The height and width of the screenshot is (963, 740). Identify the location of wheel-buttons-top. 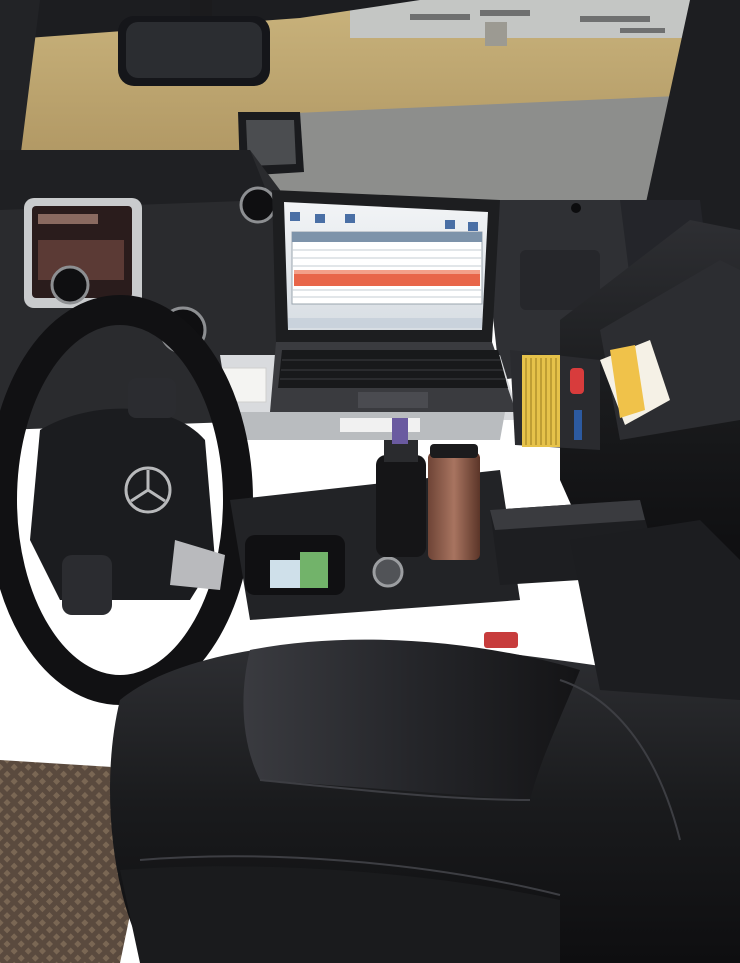
(152, 398).